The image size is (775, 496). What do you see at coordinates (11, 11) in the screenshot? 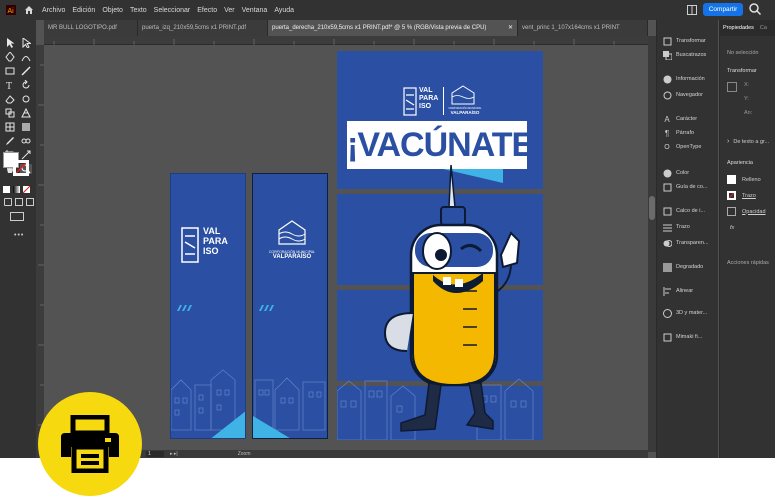
I see `svg-text: Ai` at bounding box center [11, 11].